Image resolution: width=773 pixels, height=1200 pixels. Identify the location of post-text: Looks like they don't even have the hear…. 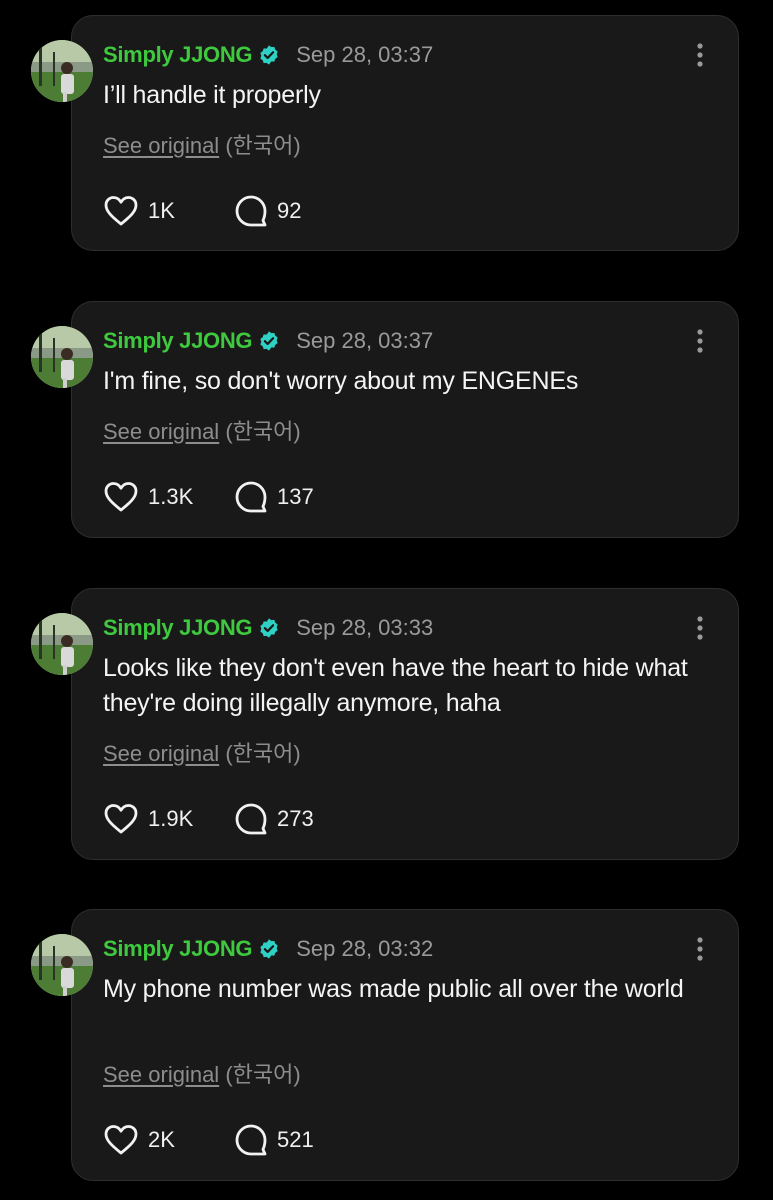
(395, 685).